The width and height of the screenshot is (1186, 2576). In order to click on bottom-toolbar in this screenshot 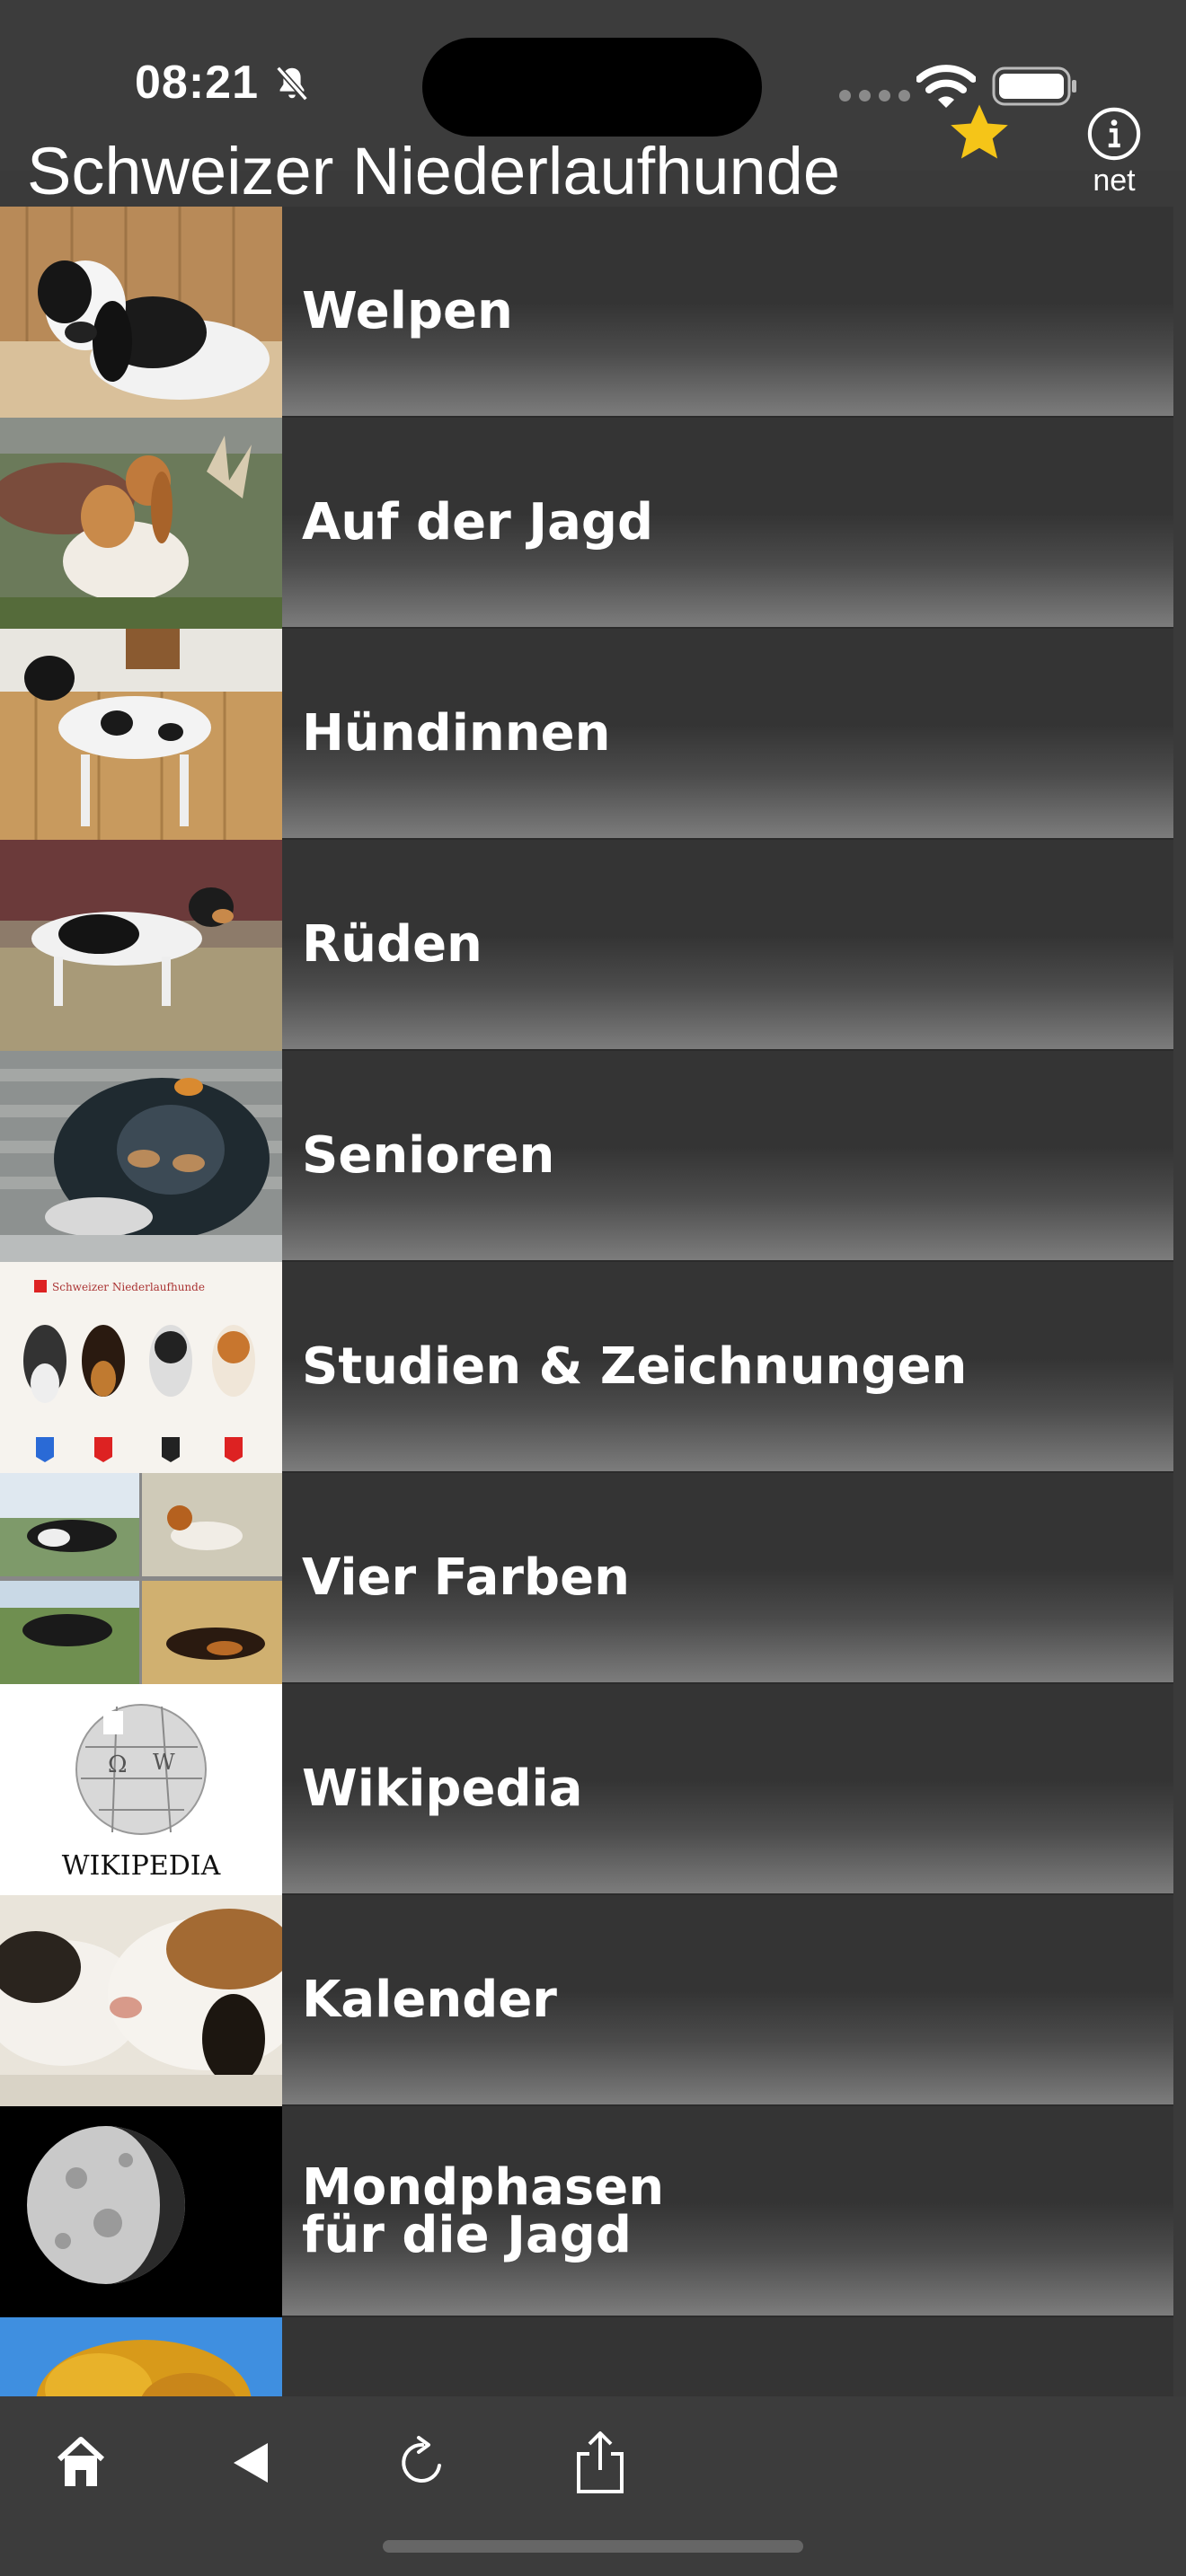, I will do `click(593, 2486)`.